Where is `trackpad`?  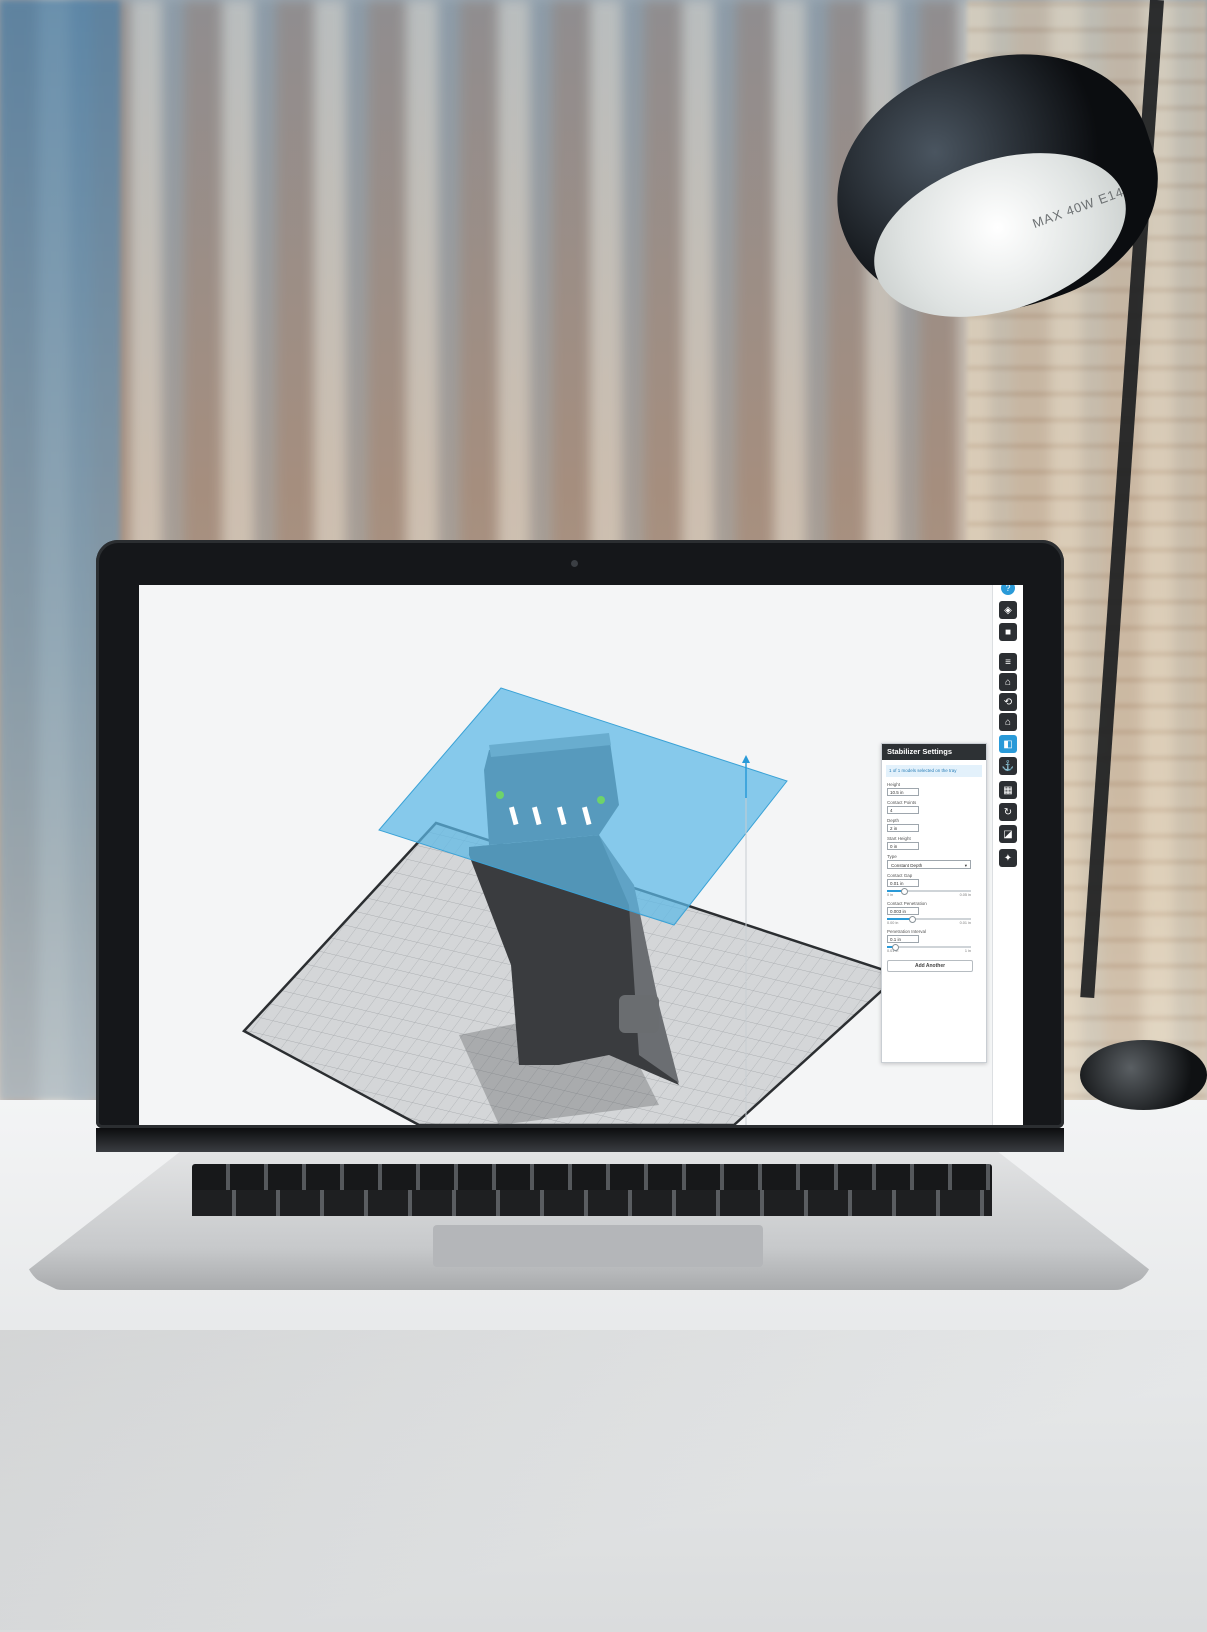 trackpad is located at coordinates (598, 1246).